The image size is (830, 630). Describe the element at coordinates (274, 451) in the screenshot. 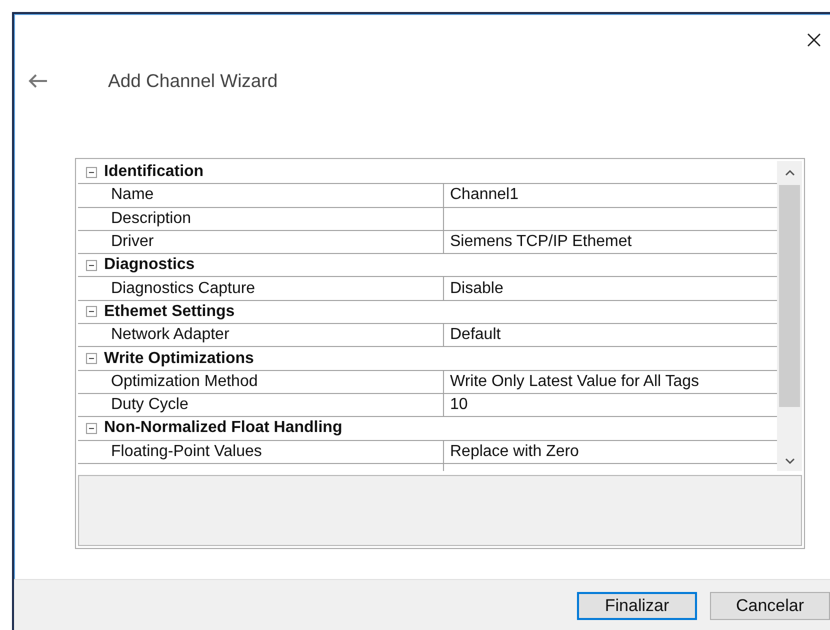

I see `property-name: Floating-Point Values` at that location.